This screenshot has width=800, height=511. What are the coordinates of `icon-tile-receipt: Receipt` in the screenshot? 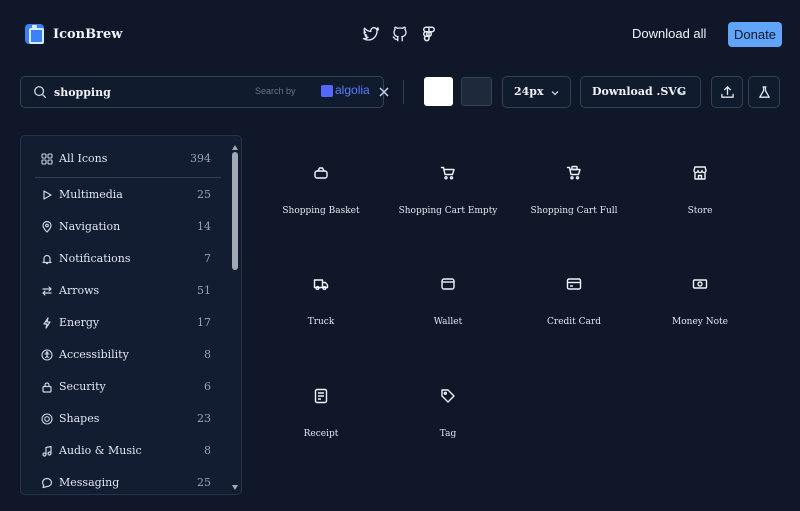 It's located at (321, 408).